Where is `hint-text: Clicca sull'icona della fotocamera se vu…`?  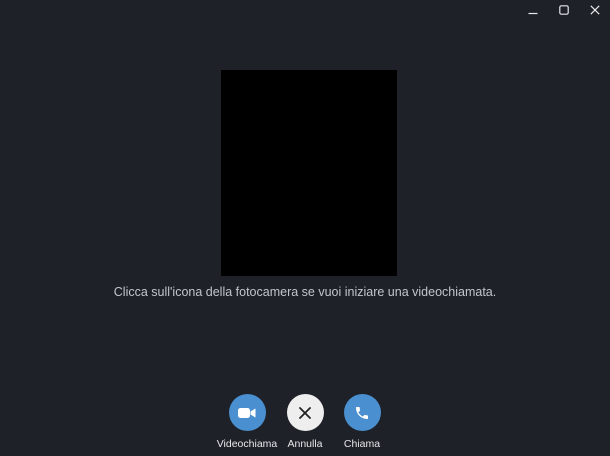
hint-text: Clicca sull'icona della fotocamera se vu… is located at coordinates (305, 292).